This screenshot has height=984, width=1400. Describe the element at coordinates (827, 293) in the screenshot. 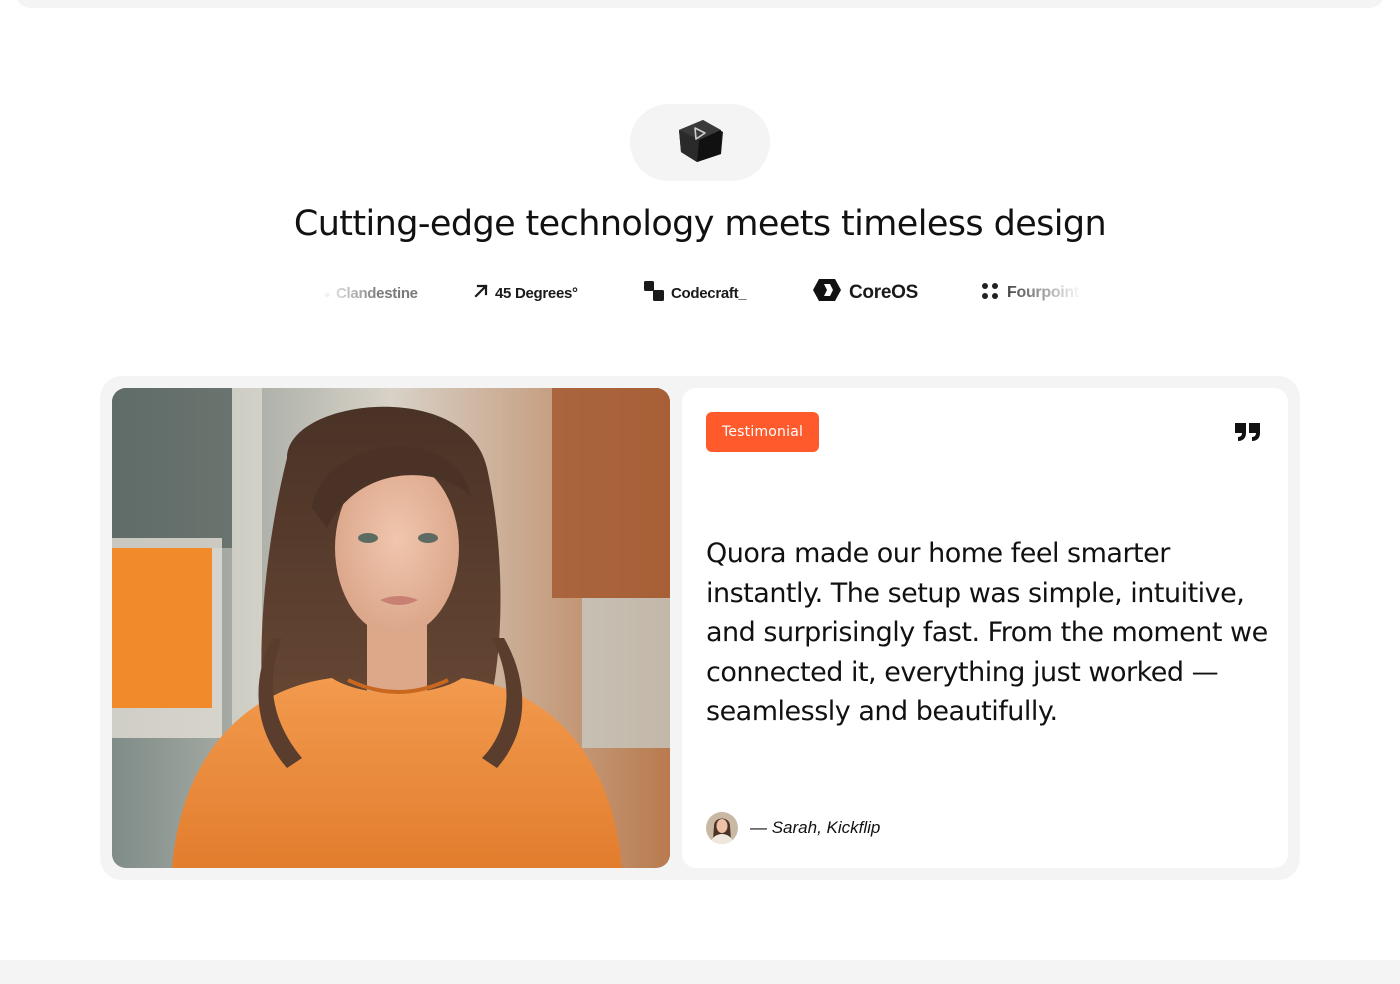

I see `coreos-hexagon-icon` at that location.